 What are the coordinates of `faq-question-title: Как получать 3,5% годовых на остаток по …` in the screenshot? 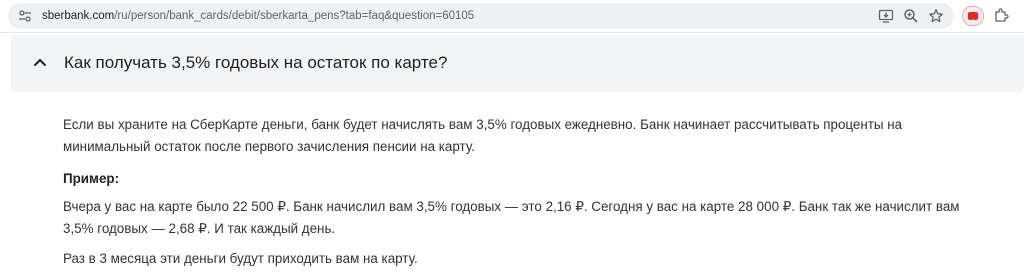 It's located at (255, 63).